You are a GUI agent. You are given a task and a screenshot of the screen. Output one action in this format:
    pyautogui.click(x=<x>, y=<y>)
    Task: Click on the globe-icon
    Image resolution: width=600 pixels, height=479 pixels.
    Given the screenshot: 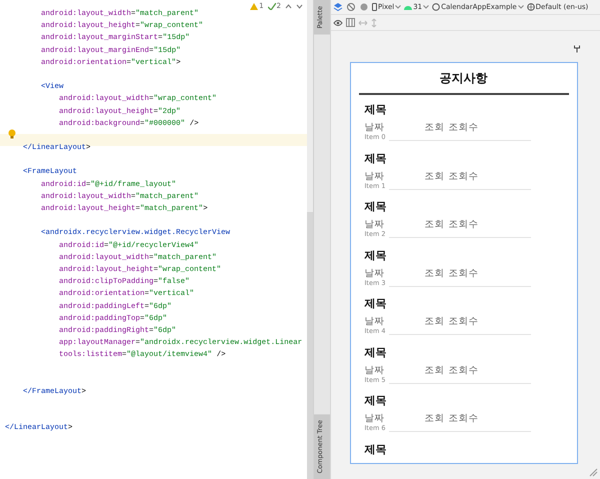 What is the action you would take?
    pyautogui.click(x=530, y=7)
    